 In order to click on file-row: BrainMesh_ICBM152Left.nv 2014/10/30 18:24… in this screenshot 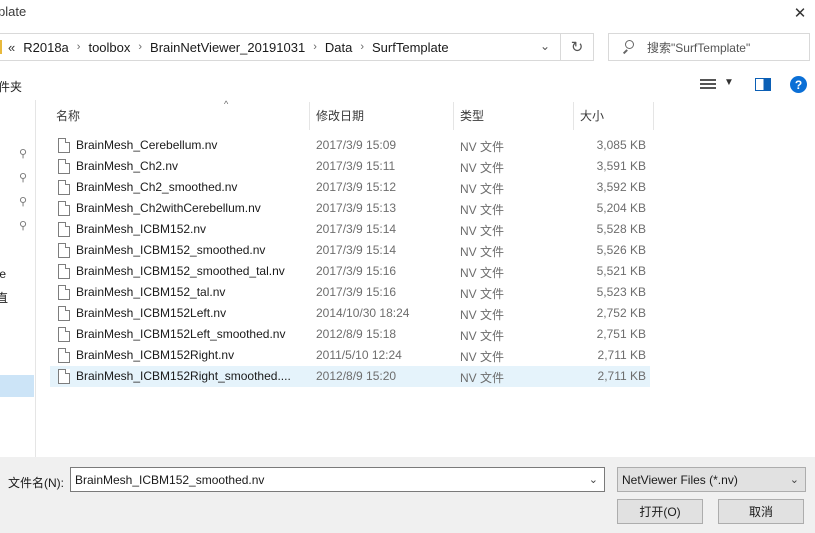, I will do `click(350, 313)`.